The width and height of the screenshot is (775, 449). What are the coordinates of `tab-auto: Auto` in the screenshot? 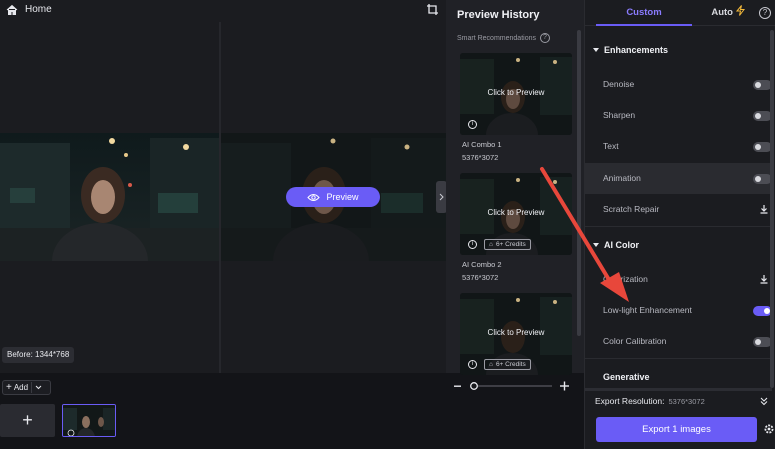 It's located at (728, 13).